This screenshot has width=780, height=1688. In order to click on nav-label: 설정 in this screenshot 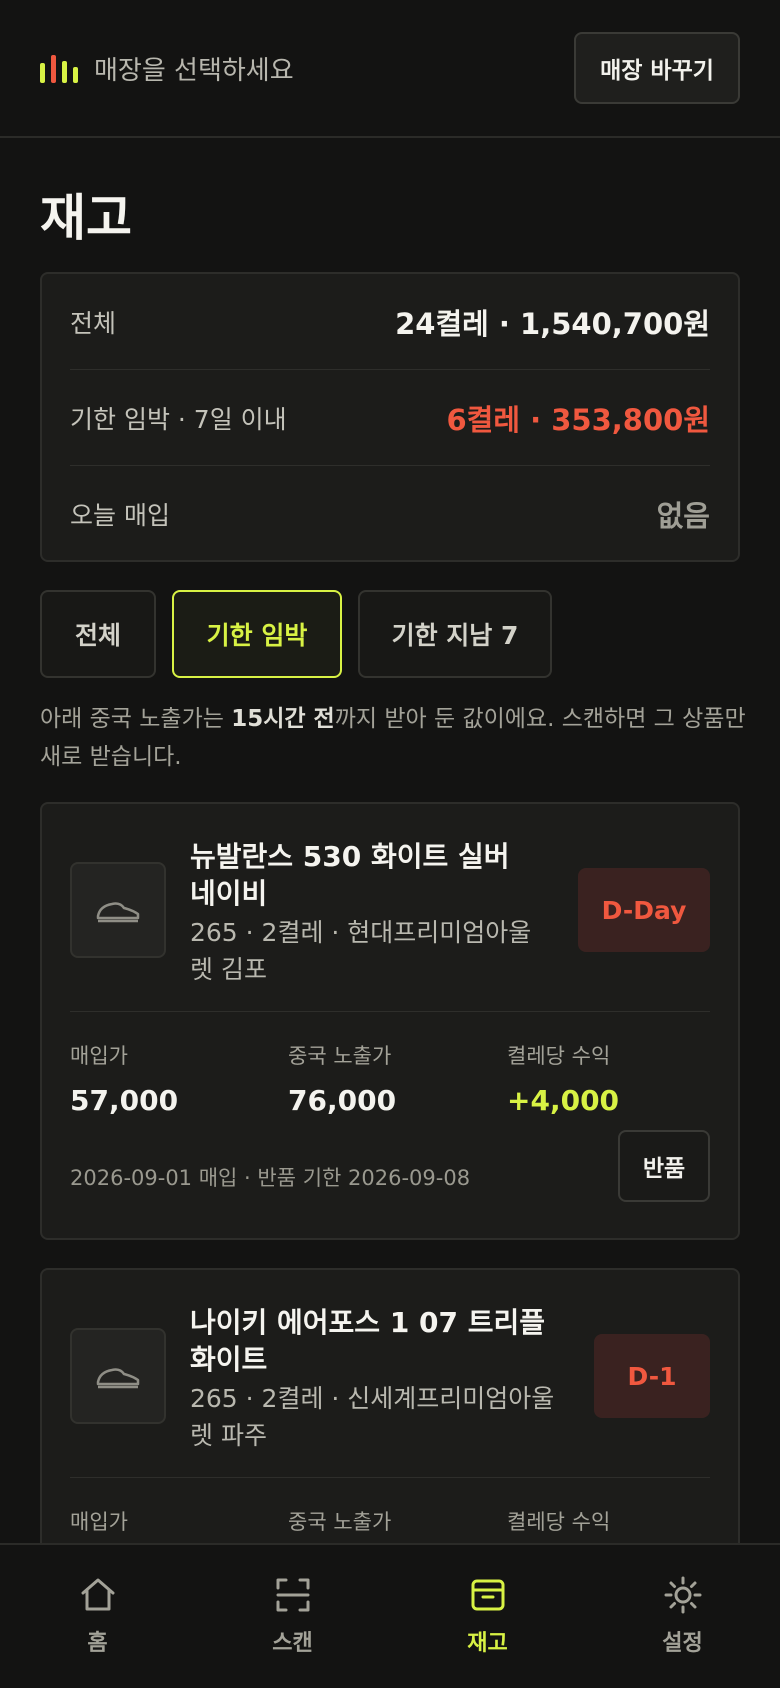, I will do `click(682, 1643)`.